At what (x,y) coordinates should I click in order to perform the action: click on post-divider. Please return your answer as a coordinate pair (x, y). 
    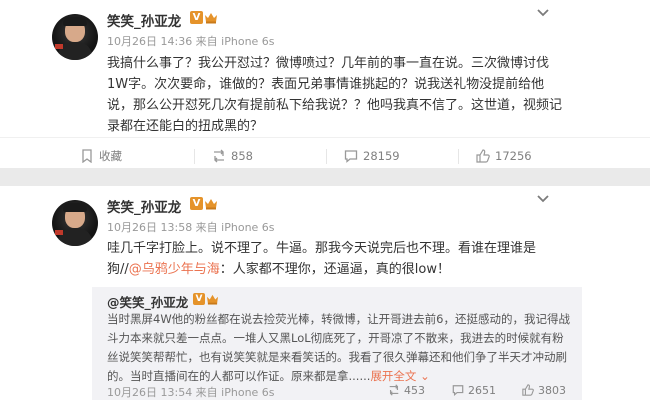
    Looking at the image, I should click on (325, 177).